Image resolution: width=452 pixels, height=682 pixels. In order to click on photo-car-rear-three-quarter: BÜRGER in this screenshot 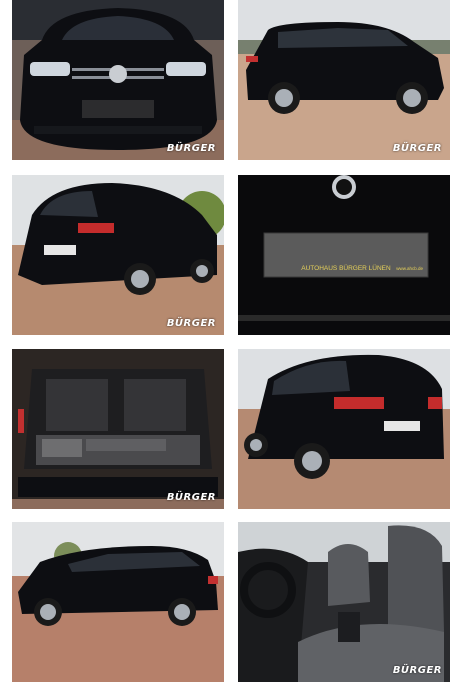, I will do `click(118, 255)`.